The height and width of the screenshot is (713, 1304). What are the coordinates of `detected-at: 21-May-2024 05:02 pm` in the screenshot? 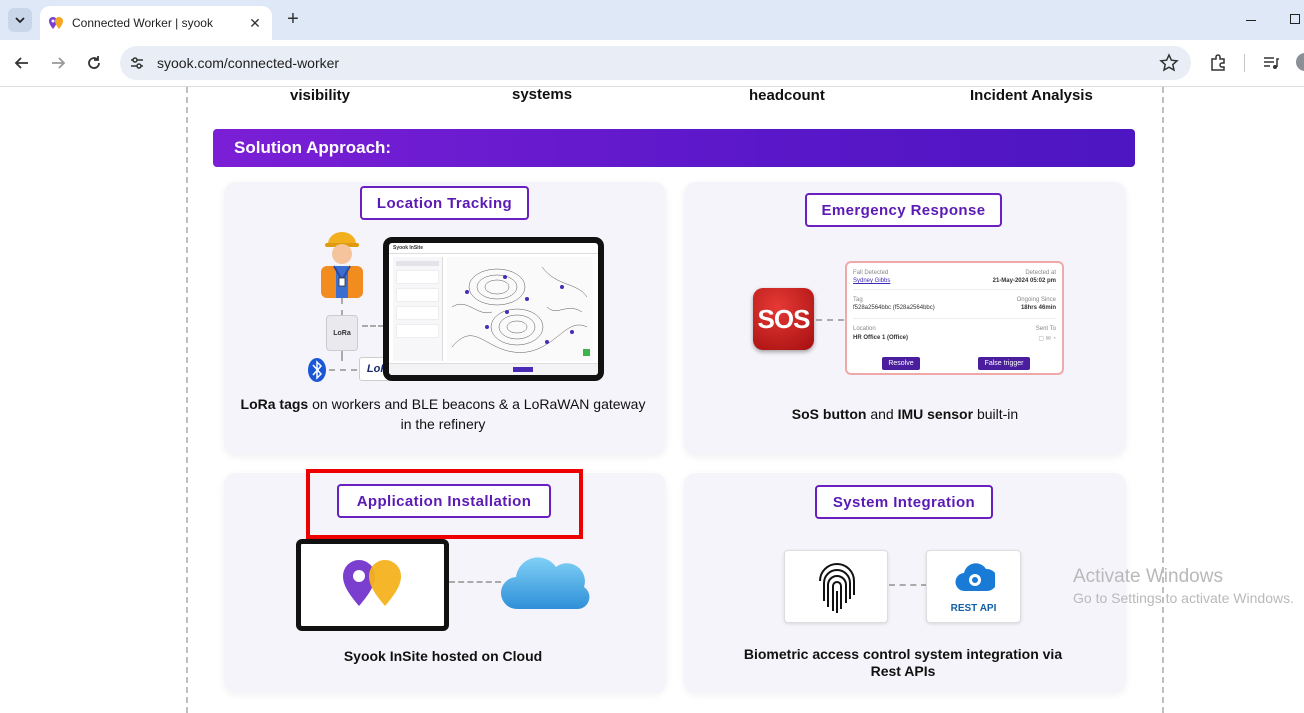 It's located at (1024, 281).